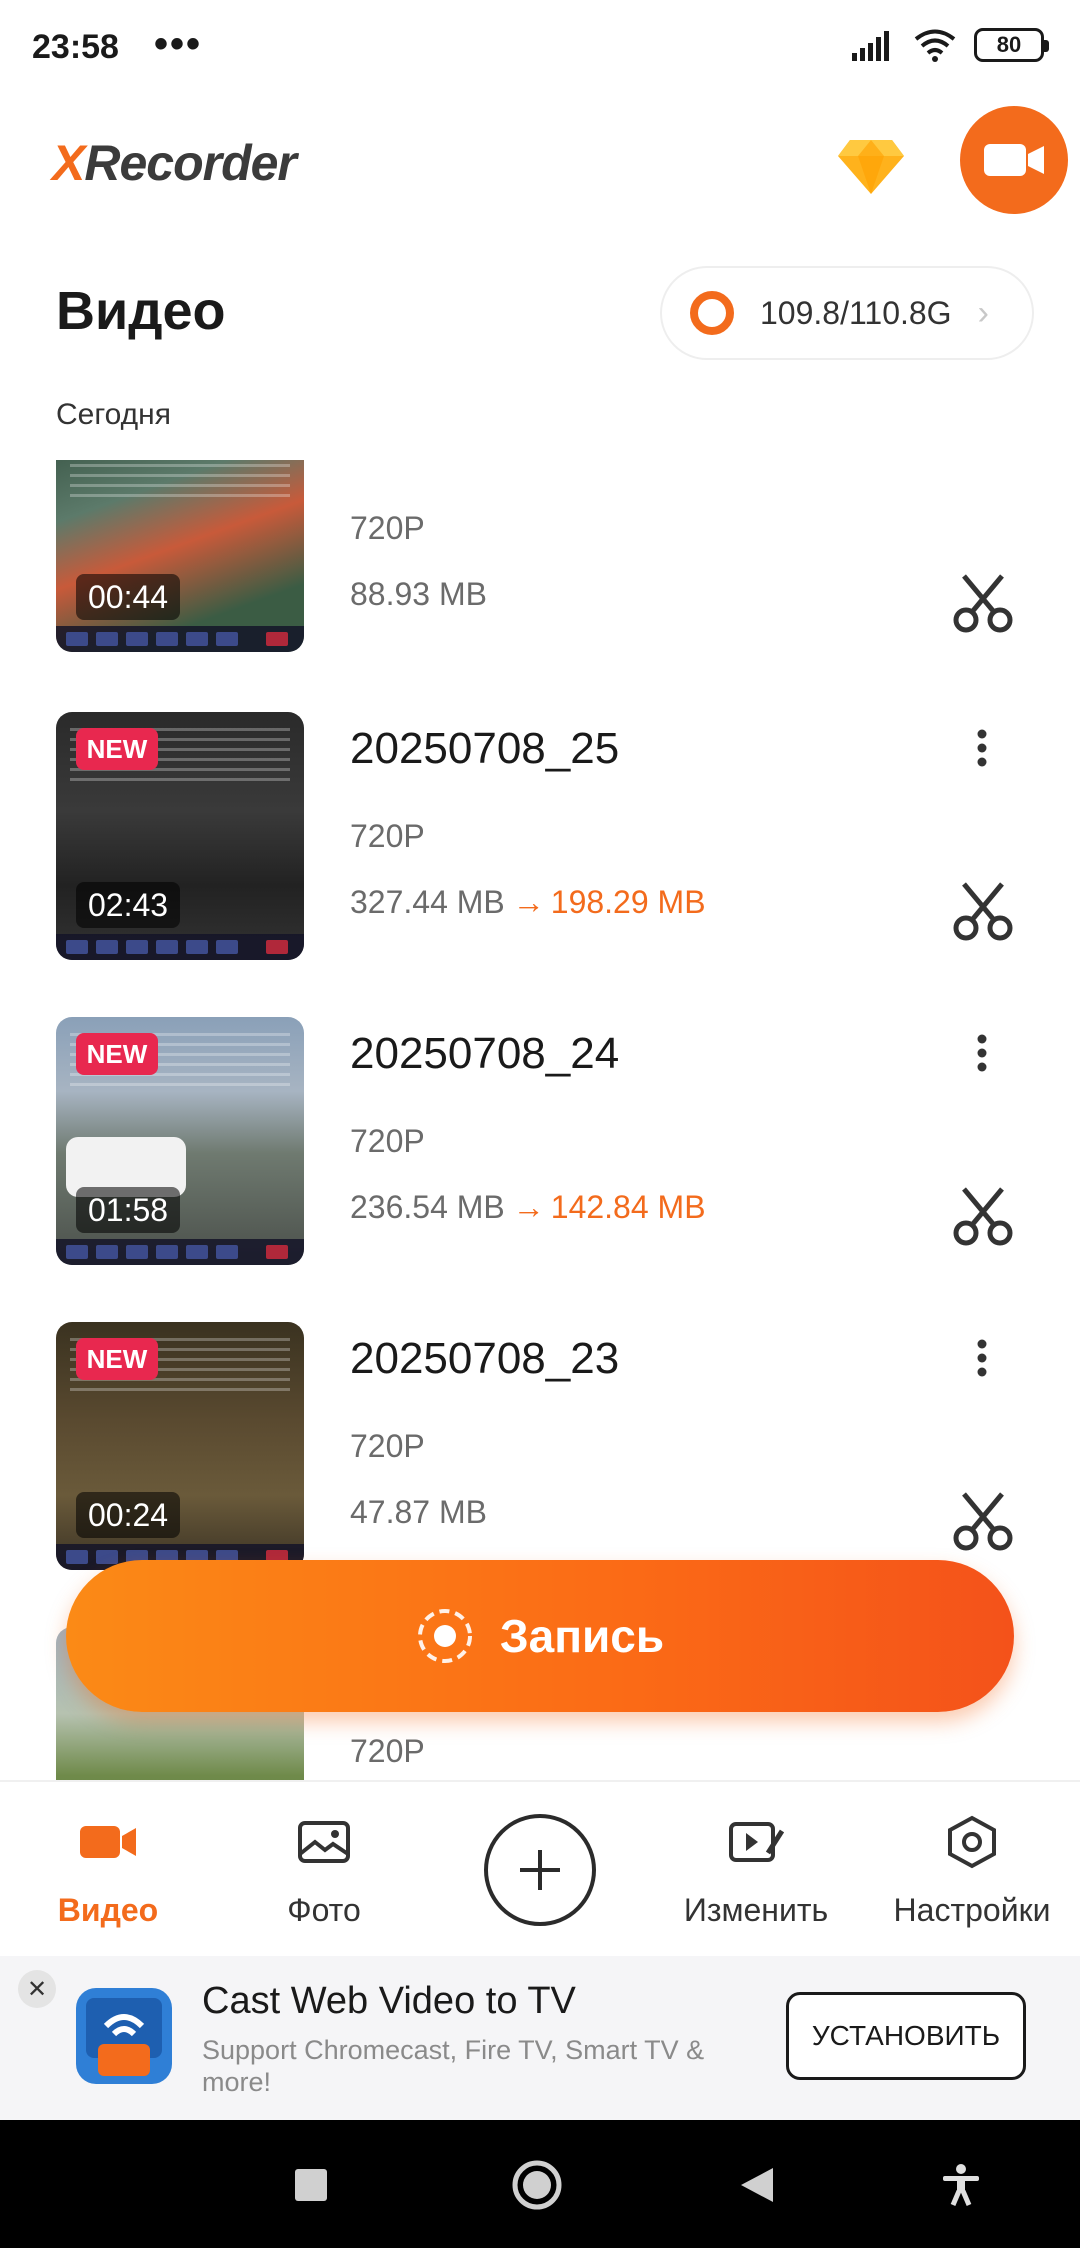 Image resolution: width=1080 pixels, height=2248 pixels. I want to click on video-duration: 01:58, so click(128, 1210).